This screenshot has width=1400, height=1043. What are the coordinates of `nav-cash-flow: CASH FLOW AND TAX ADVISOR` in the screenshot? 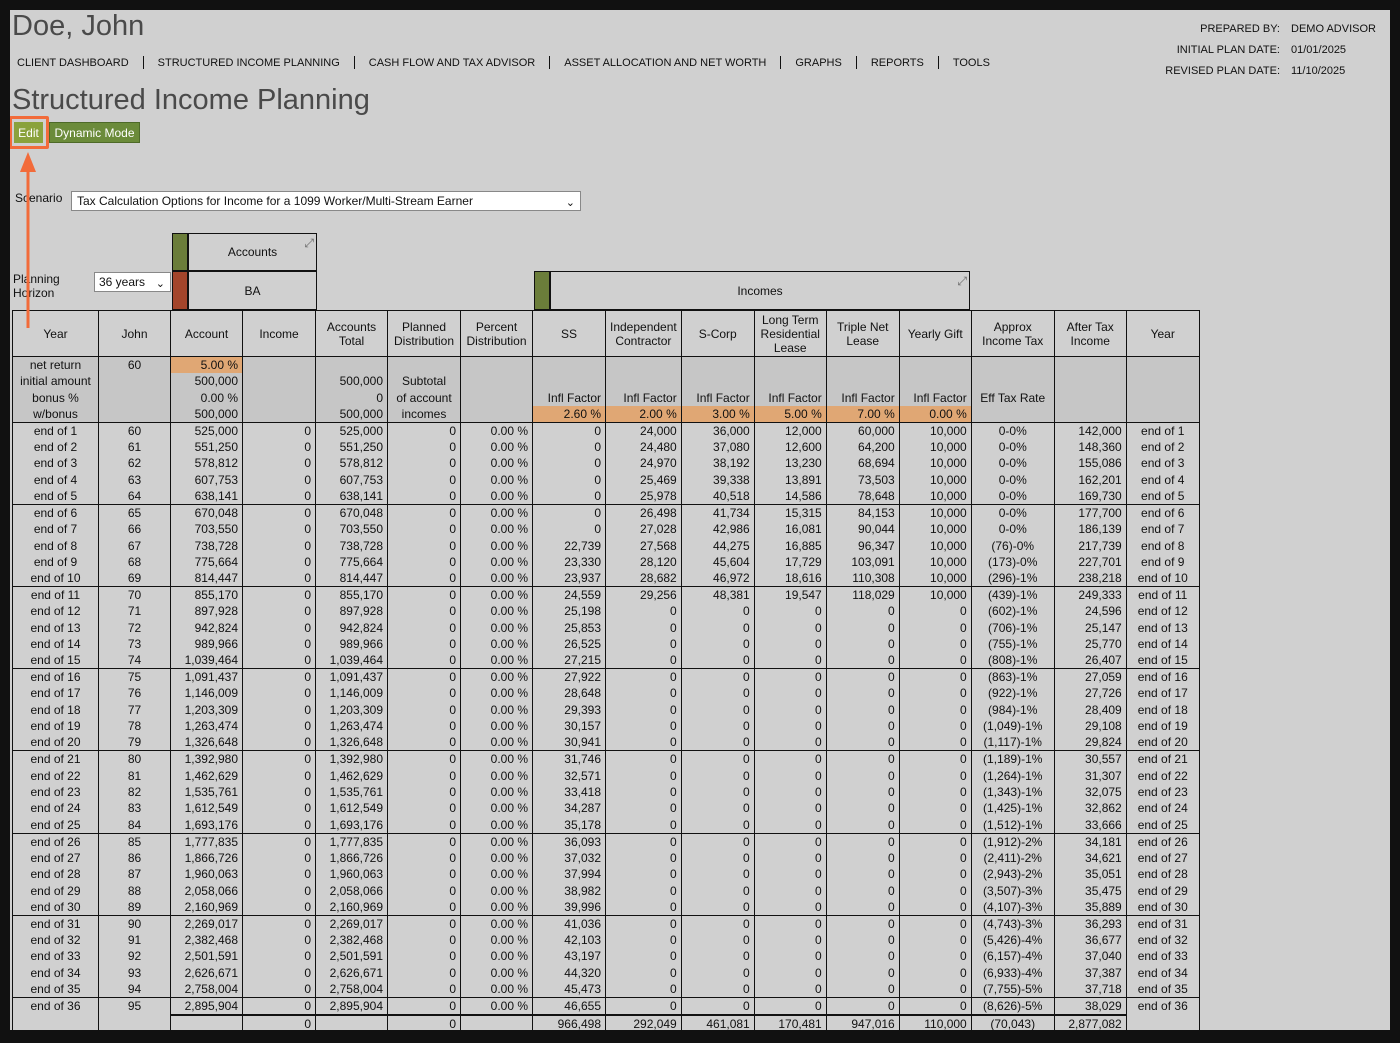 It's located at (452, 63).